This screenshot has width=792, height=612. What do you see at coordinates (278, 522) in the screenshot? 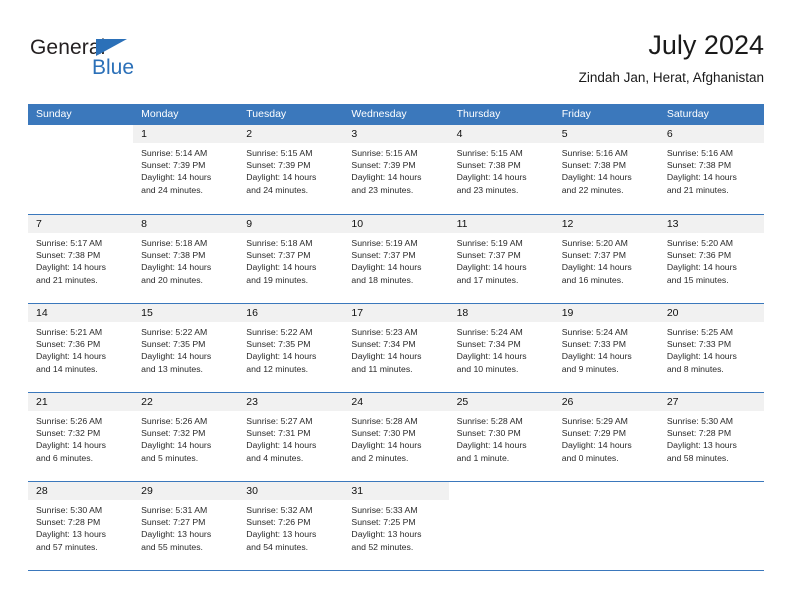
I see `sunset-text: Sunset: 7:26 PM` at bounding box center [278, 522].